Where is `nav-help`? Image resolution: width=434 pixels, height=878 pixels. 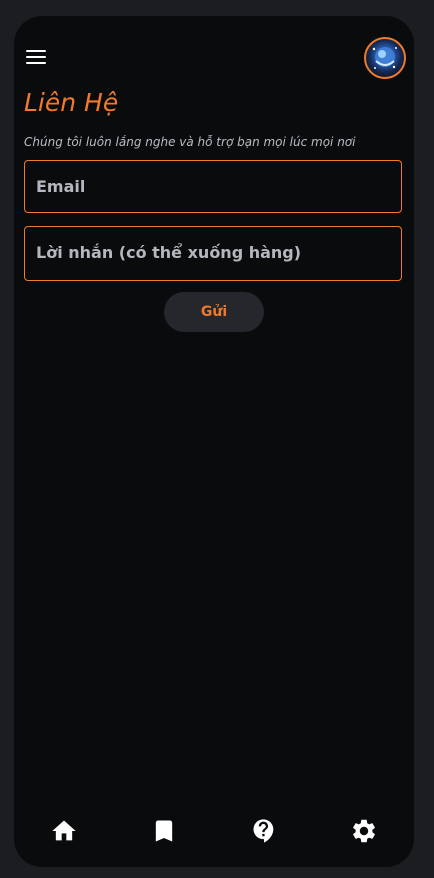
nav-help is located at coordinates (264, 831).